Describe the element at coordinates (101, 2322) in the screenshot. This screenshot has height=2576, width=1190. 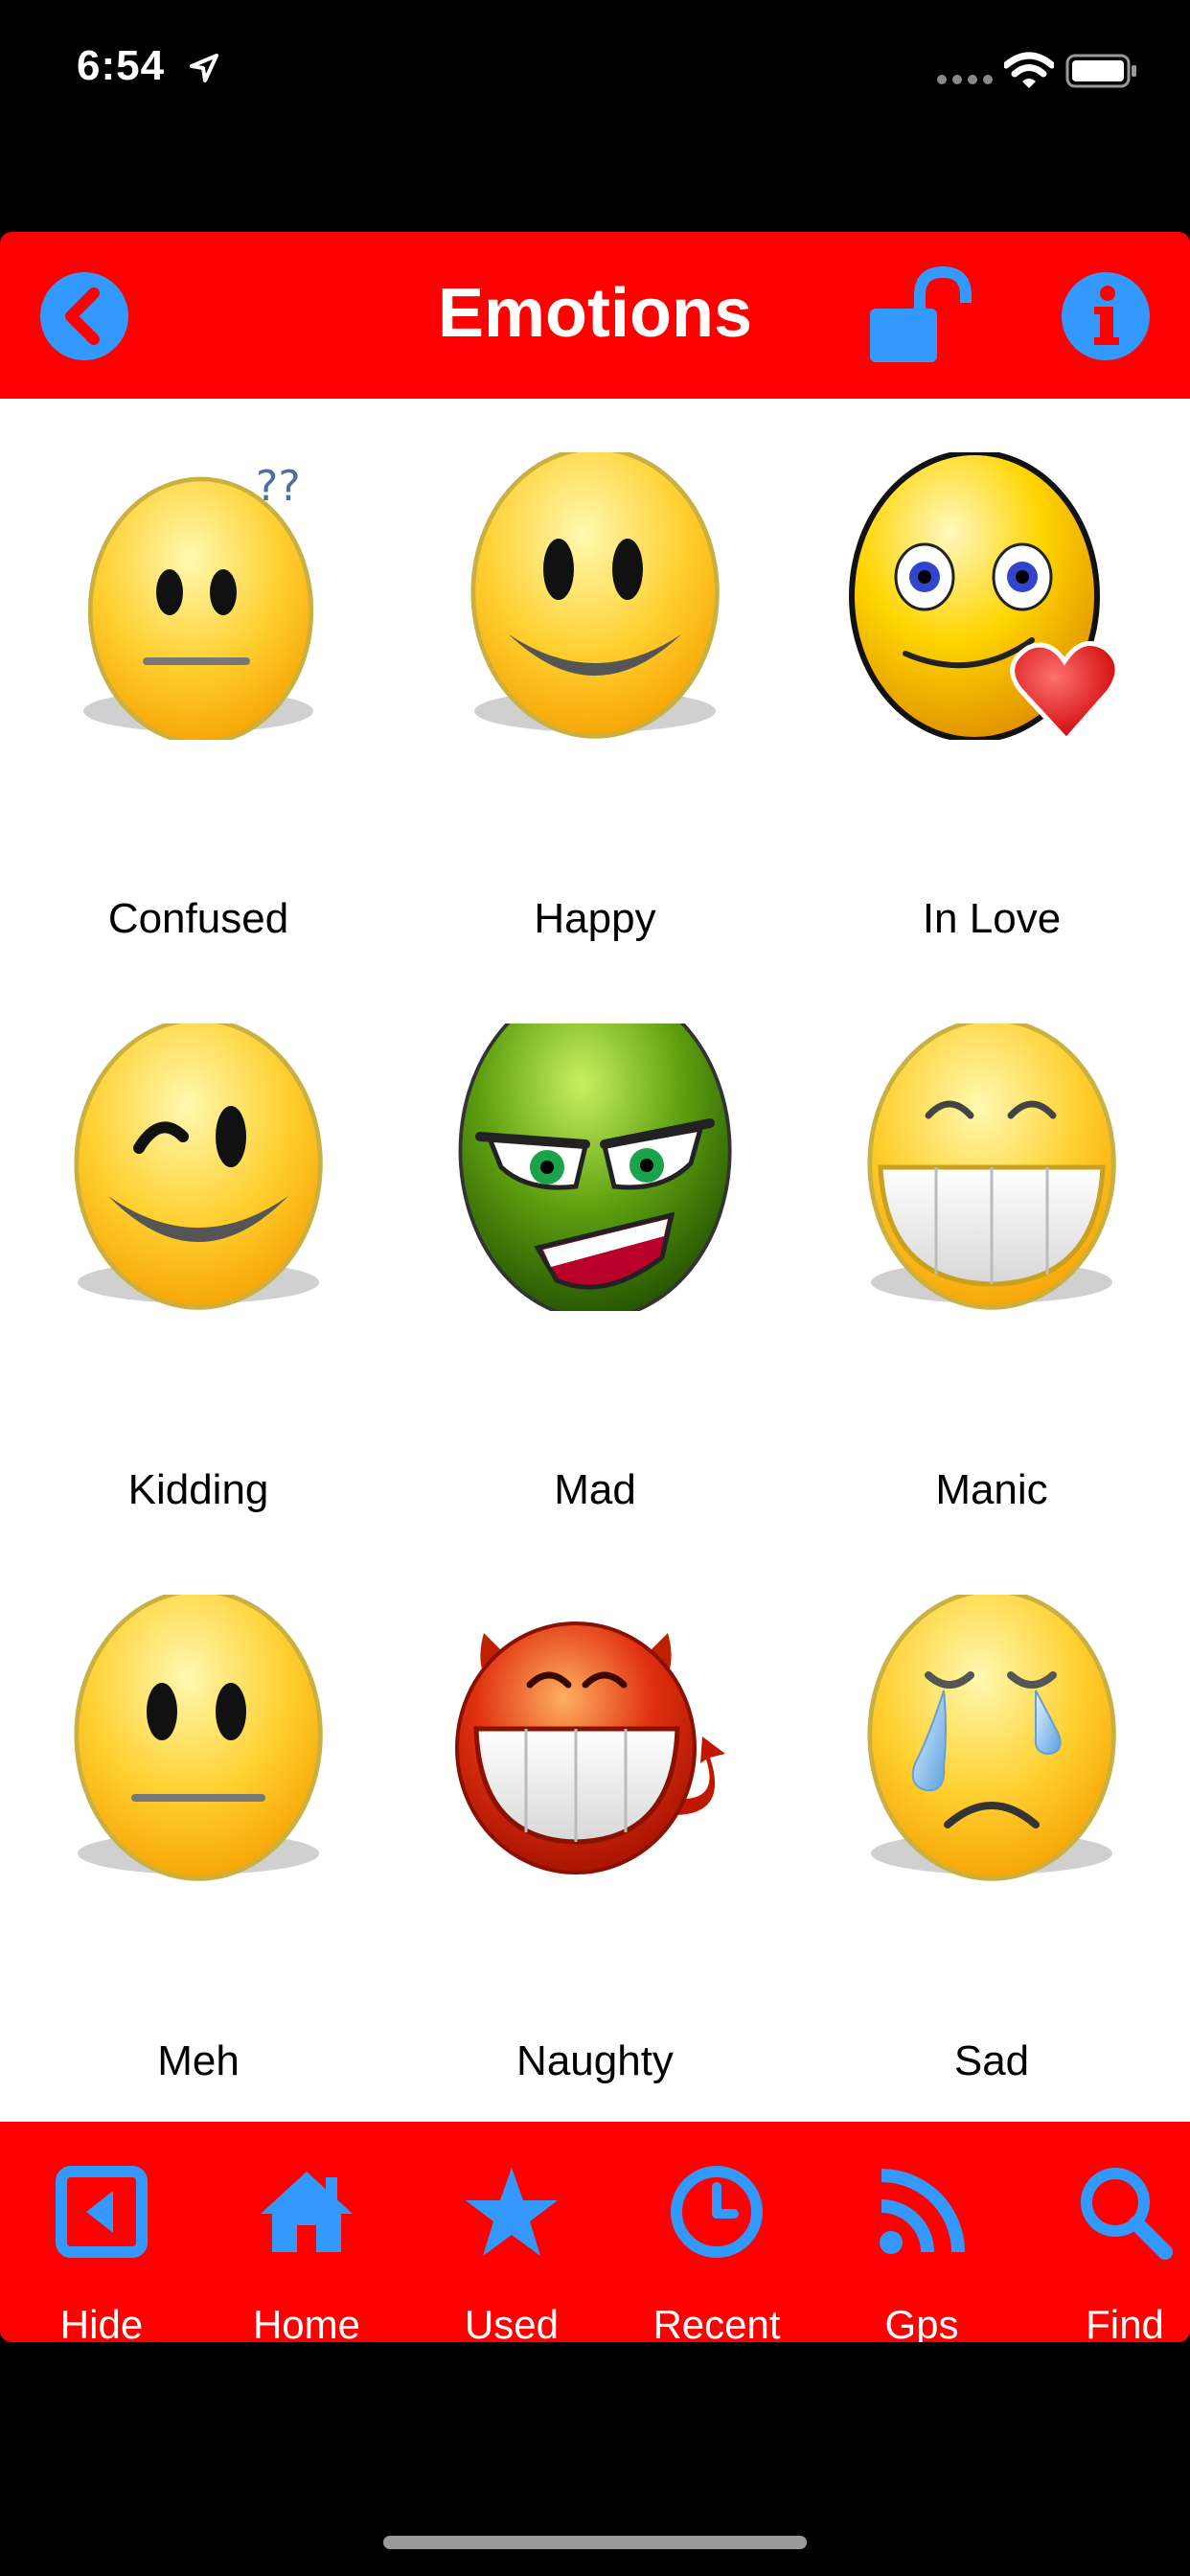
I see `tab-label: Hide` at that location.